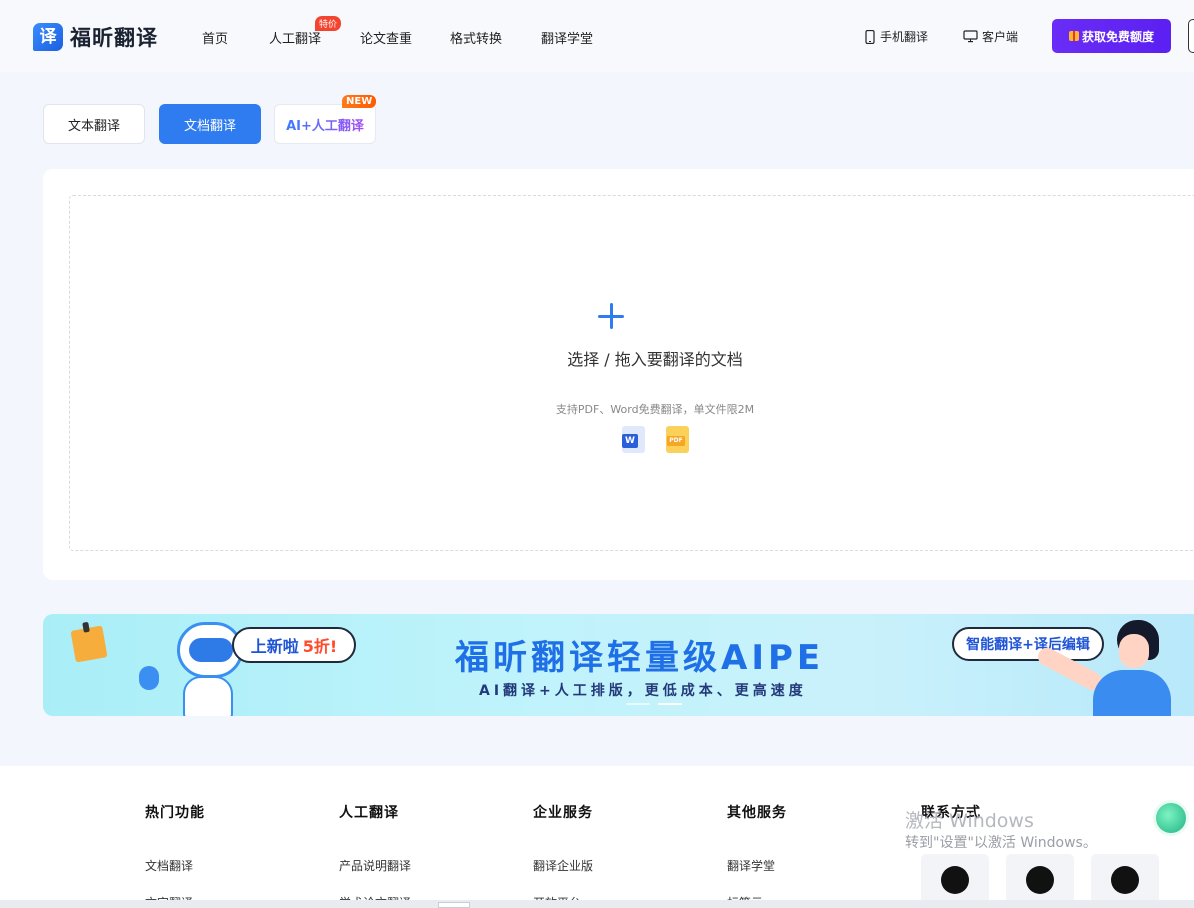  What do you see at coordinates (328, 23) in the screenshot?
I see `special-offer-badge: 特价` at bounding box center [328, 23].